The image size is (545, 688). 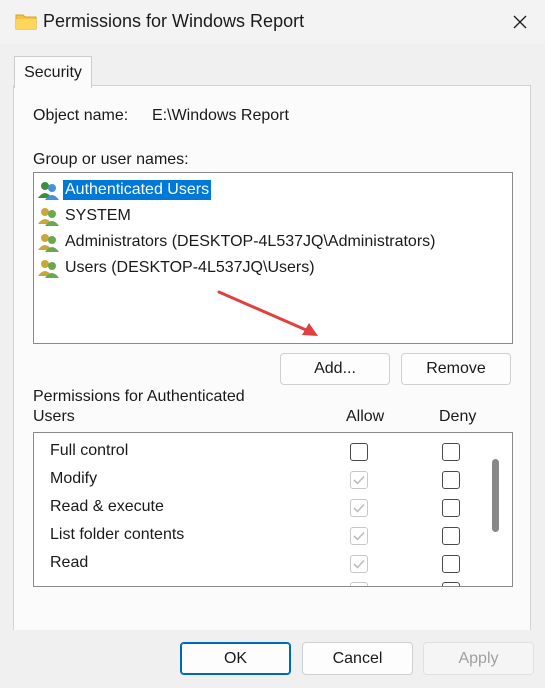 I want to click on close-icon, so click(x=520, y=22).